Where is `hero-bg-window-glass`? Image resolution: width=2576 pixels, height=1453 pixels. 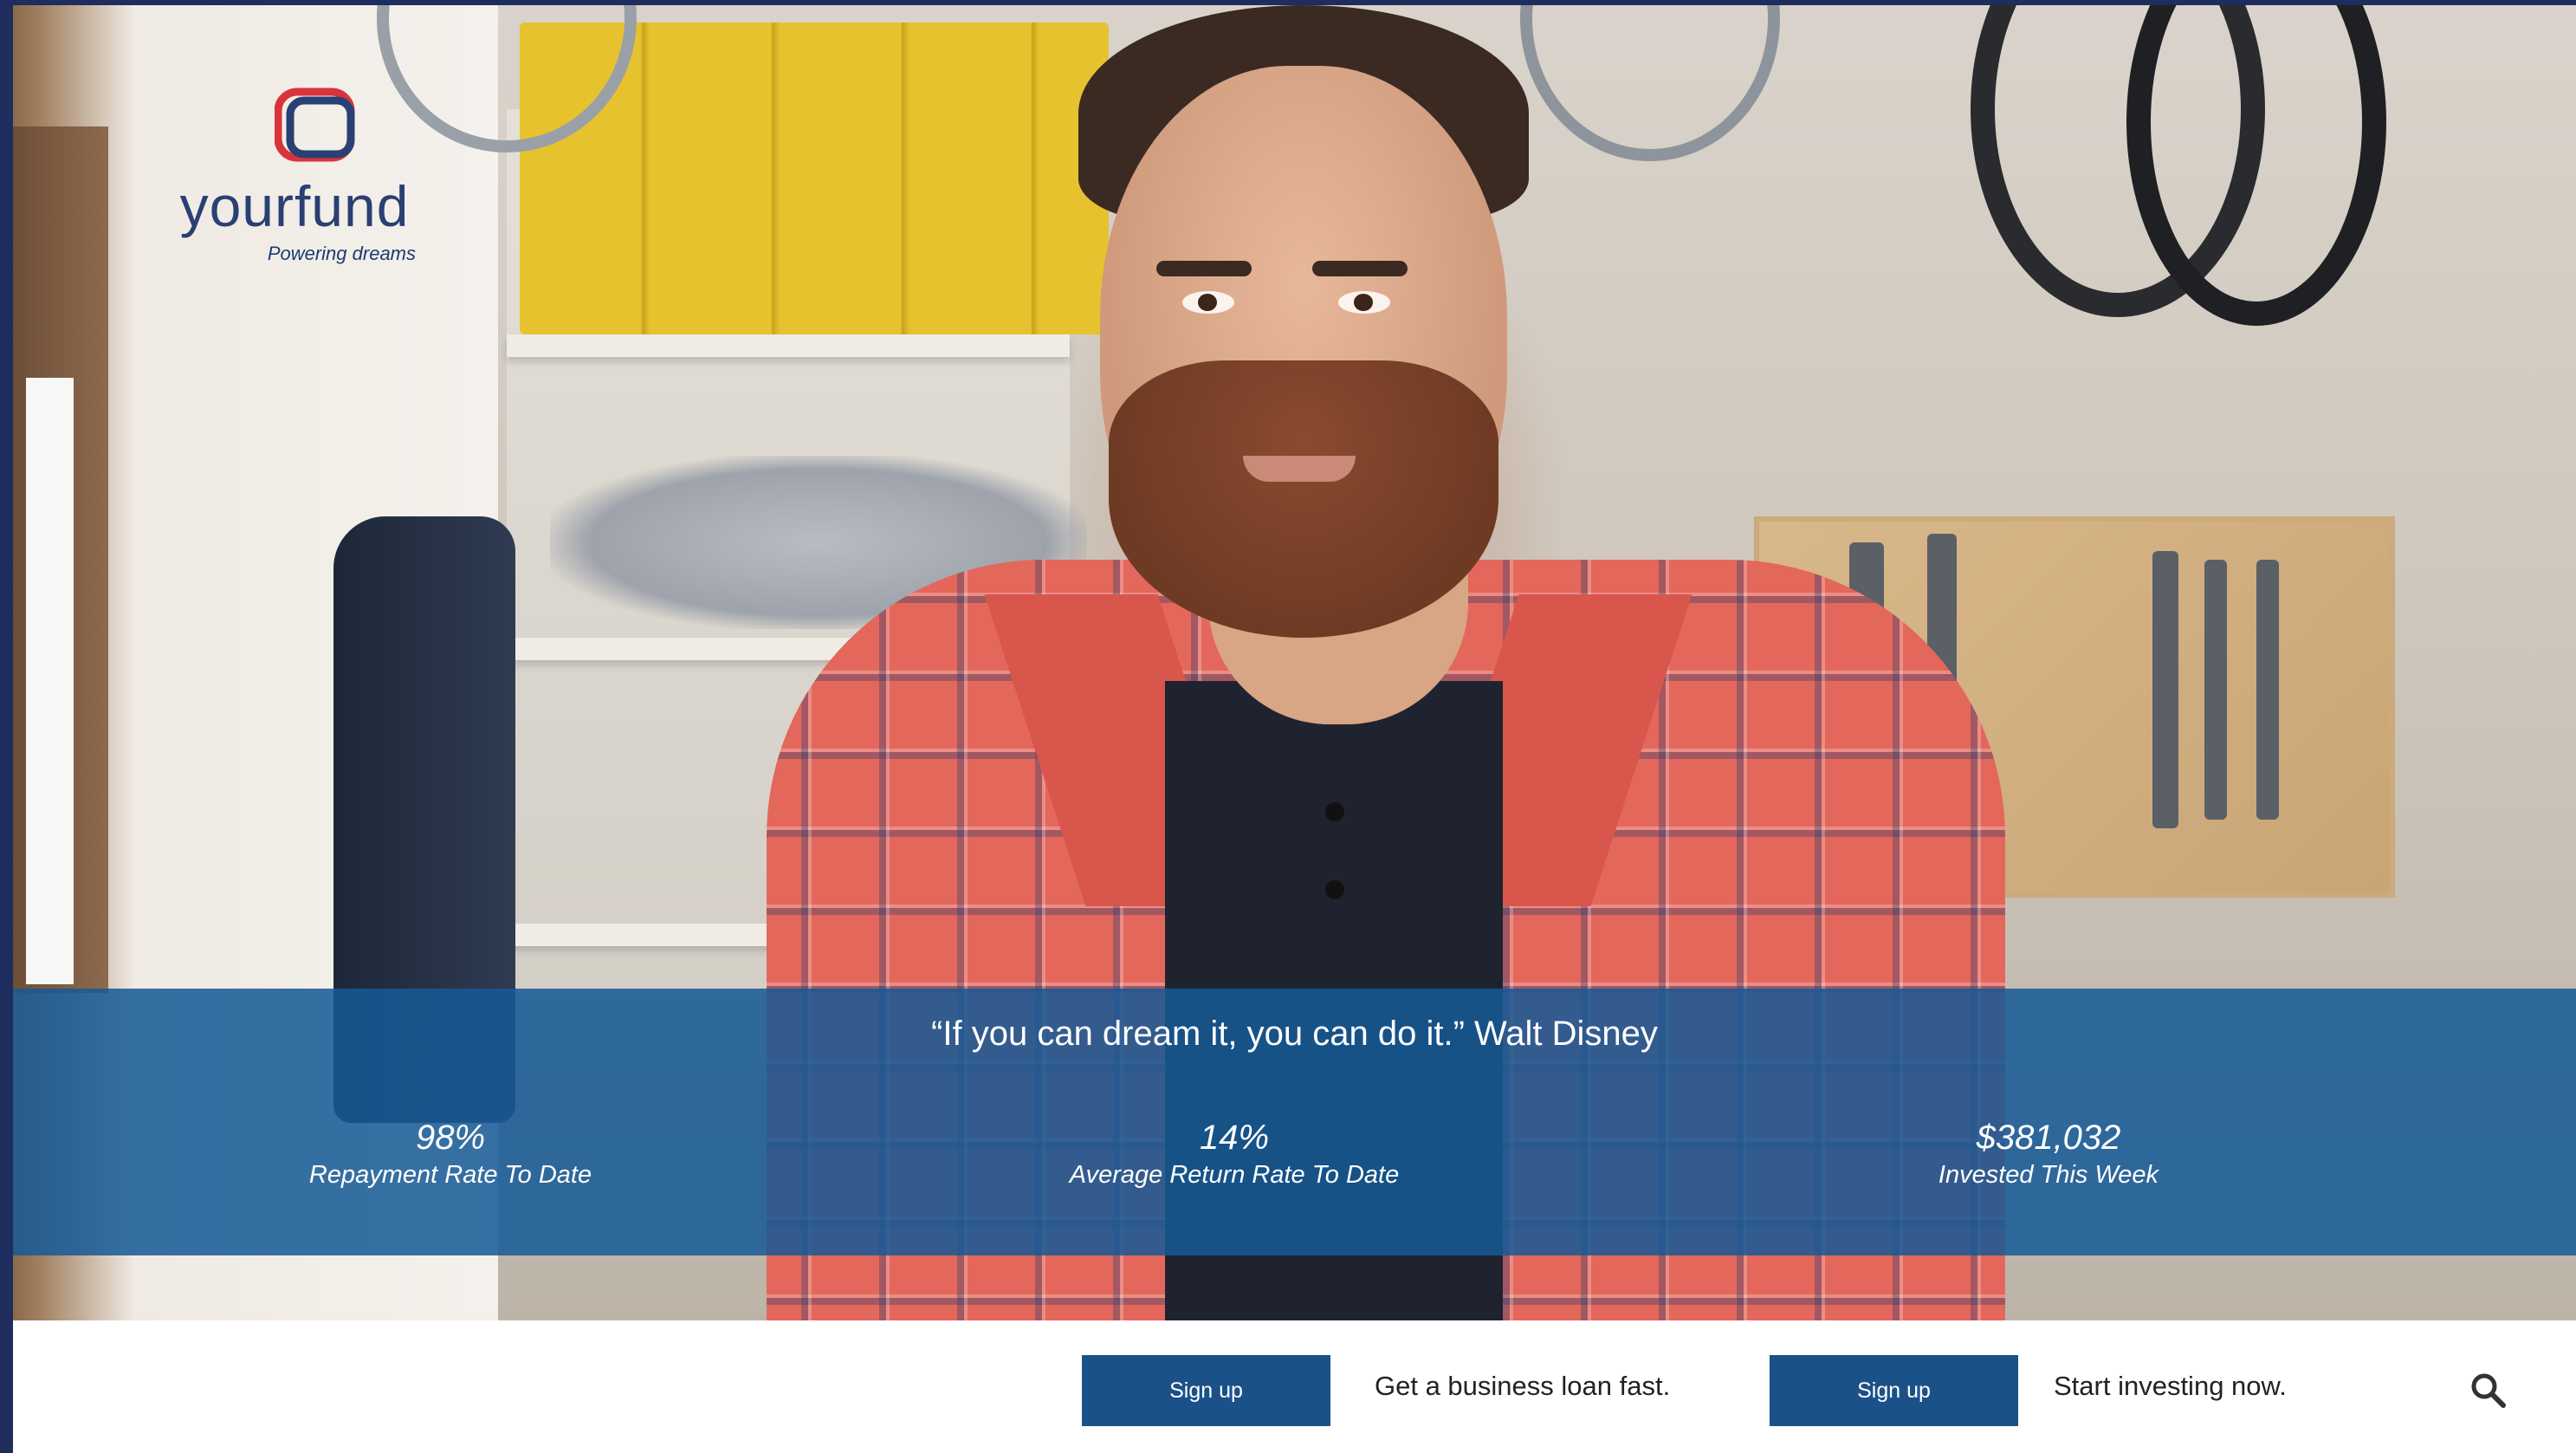 hero-bg-window-glass is located at coordinates (50, 681).